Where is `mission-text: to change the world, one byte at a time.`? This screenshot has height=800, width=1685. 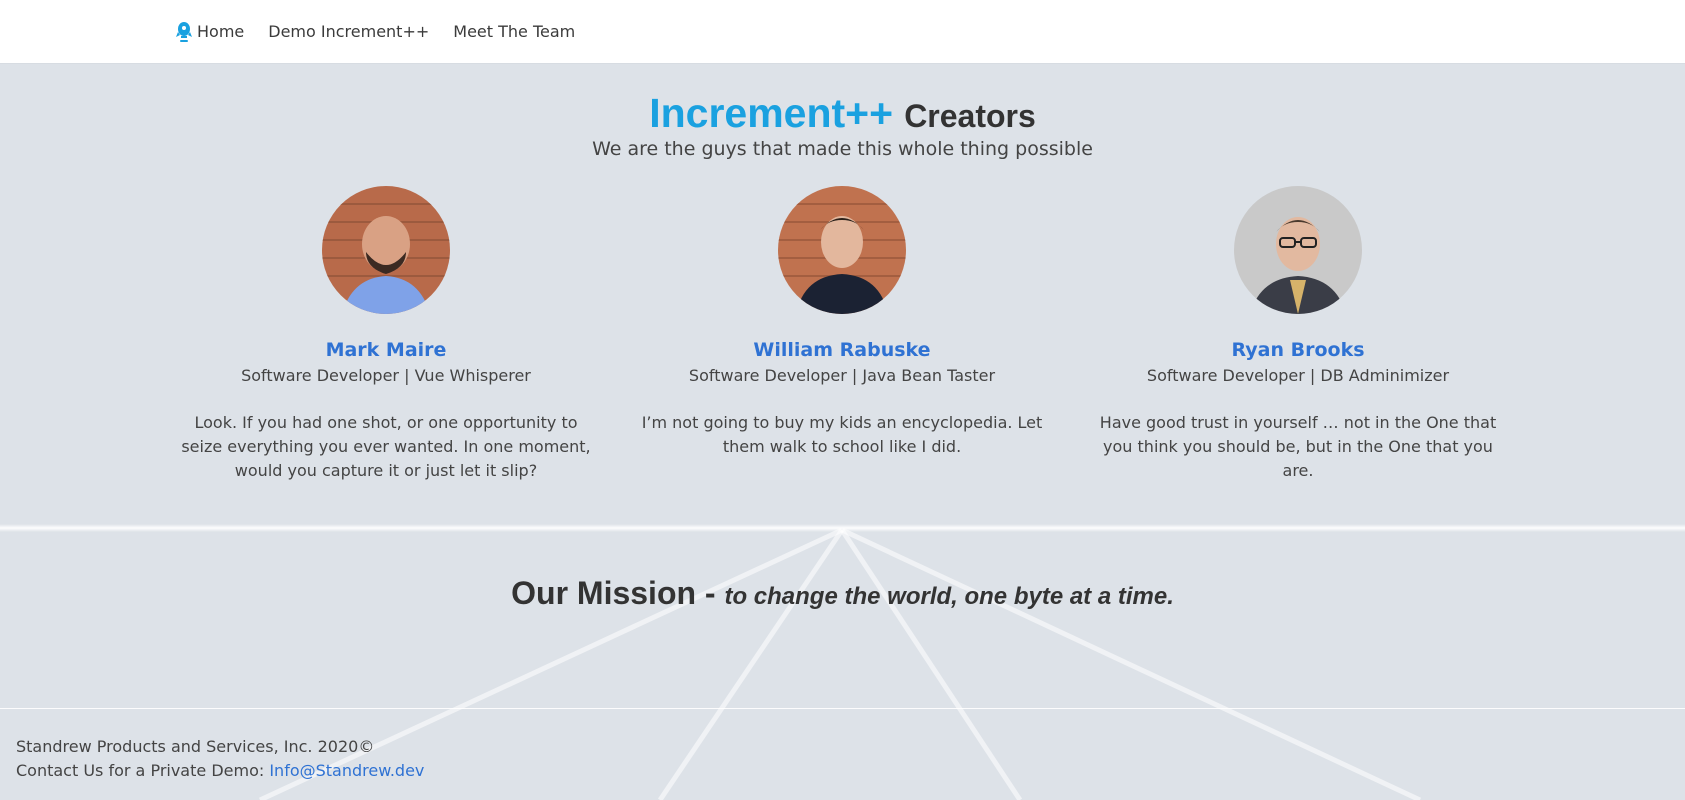
mission-text: to change the world, one byte at a time. is located at coordinates (949, 596).